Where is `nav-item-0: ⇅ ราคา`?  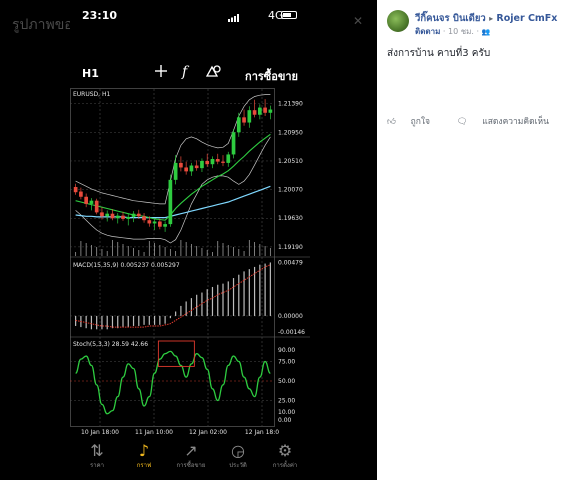 nav-item-0: ⇅ ราคา is located at coordinates (97, 456).